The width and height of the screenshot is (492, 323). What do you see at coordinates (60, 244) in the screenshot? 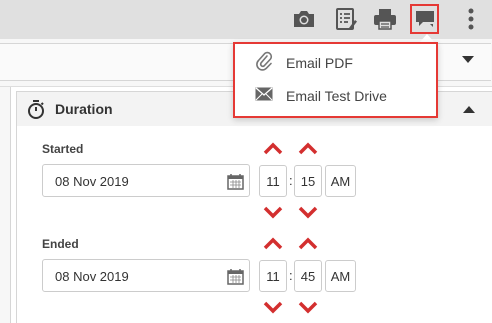
I see `ended-label: Ended` at bounding box center [60, 244].